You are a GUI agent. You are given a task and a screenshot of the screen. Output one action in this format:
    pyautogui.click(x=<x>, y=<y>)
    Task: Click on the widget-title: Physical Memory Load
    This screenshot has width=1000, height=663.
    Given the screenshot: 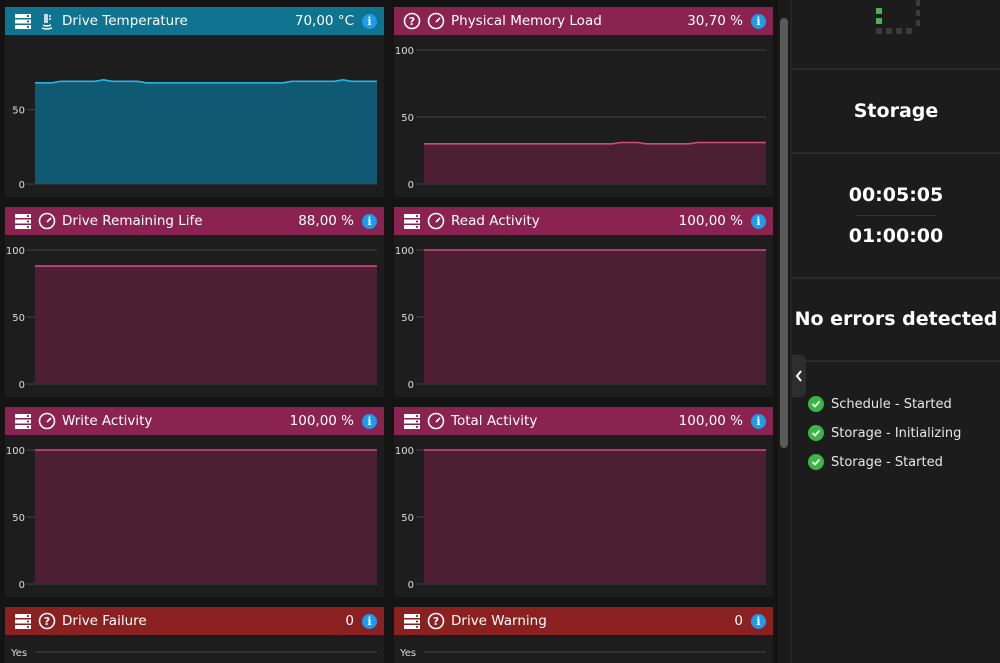 What is the action you would take?
    pyautogui.click(x=526, y=21)
    